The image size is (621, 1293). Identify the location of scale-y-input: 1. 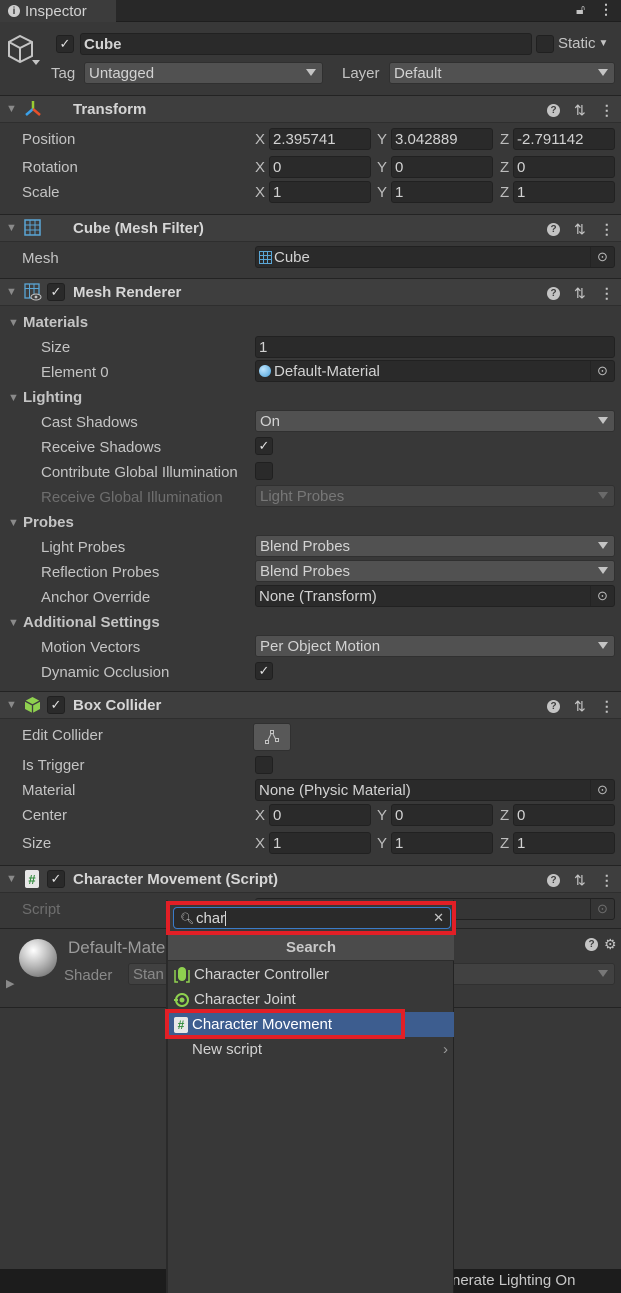
(442, 192).